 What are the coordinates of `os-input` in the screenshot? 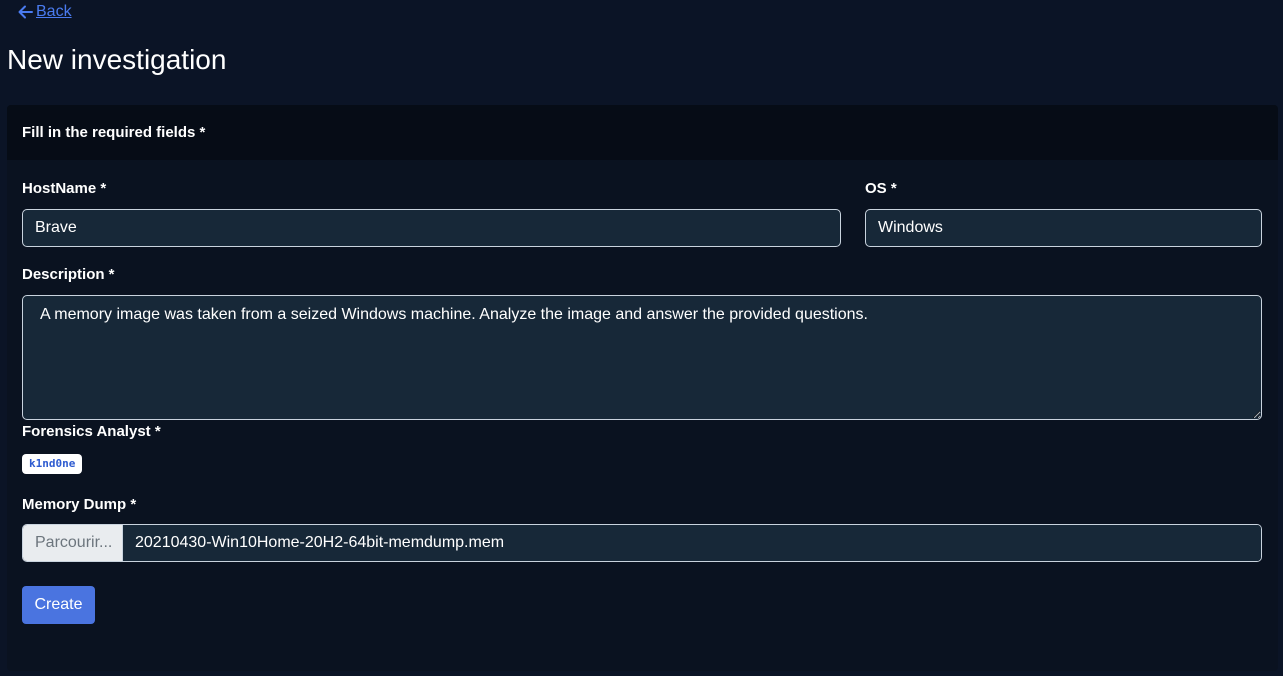 It's located at (1063, 228).